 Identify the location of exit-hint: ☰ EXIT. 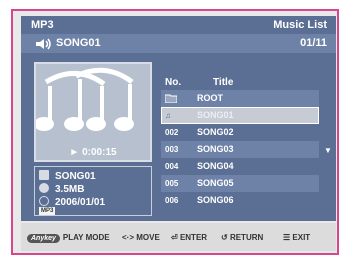
(297, 237).